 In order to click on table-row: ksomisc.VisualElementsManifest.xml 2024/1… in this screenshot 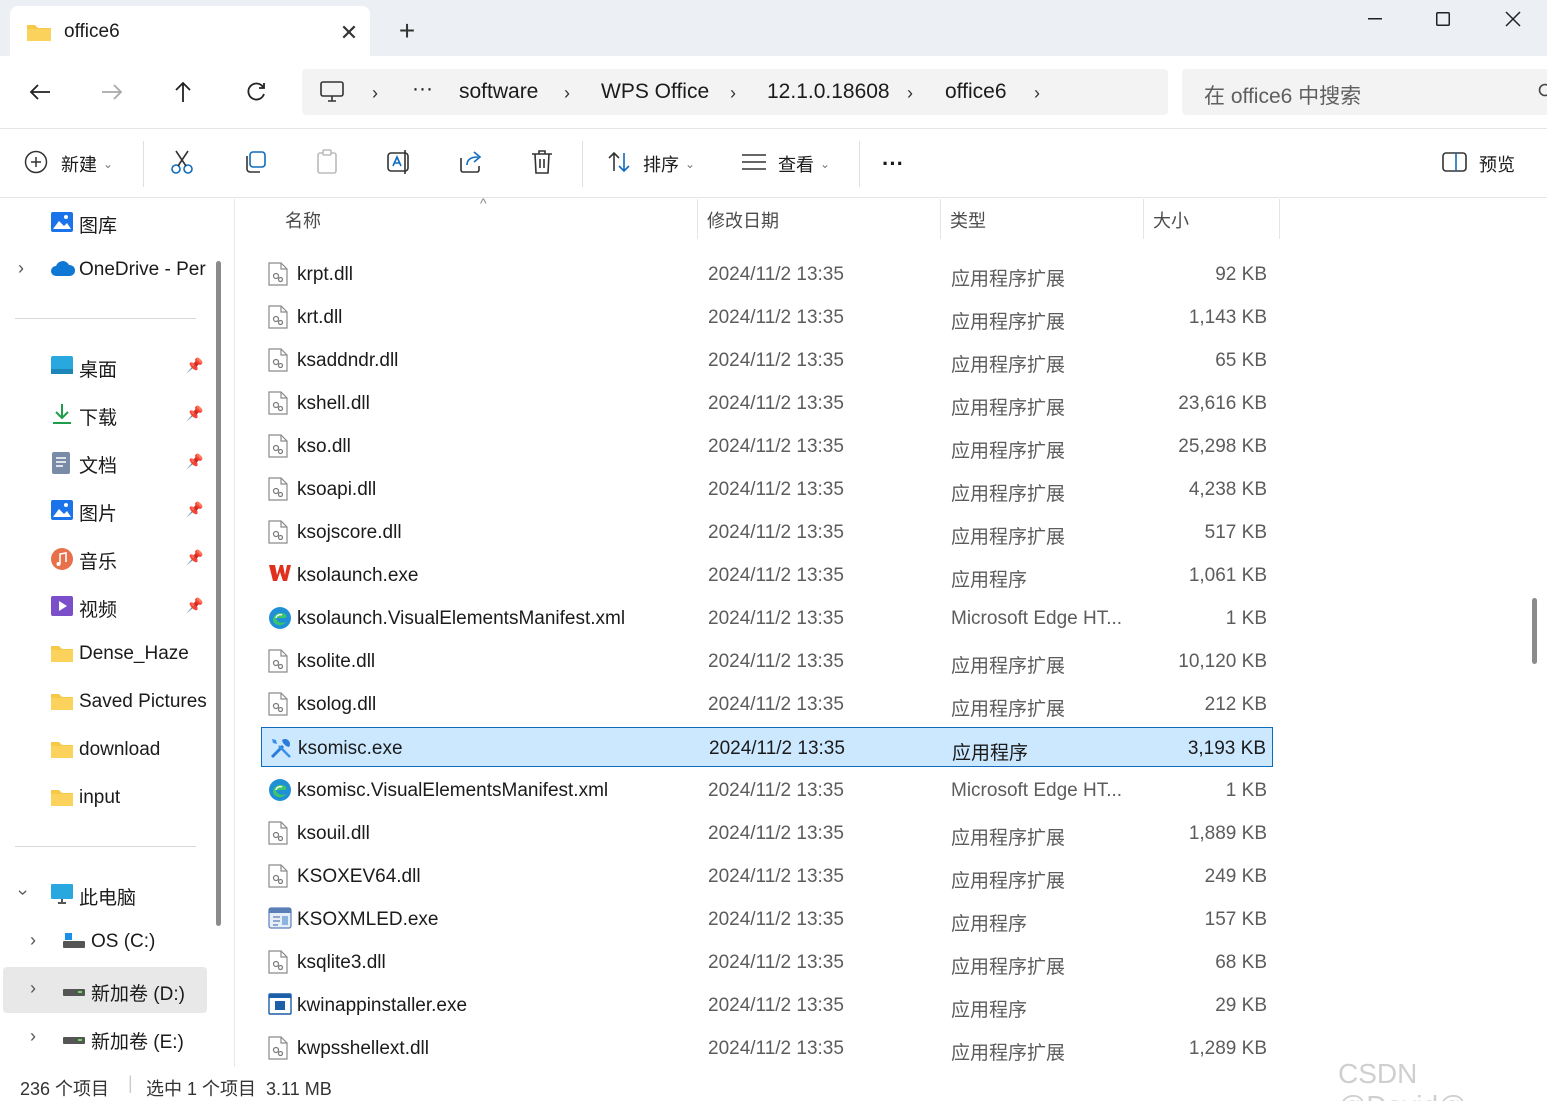, I will do `click(767, 790)`.